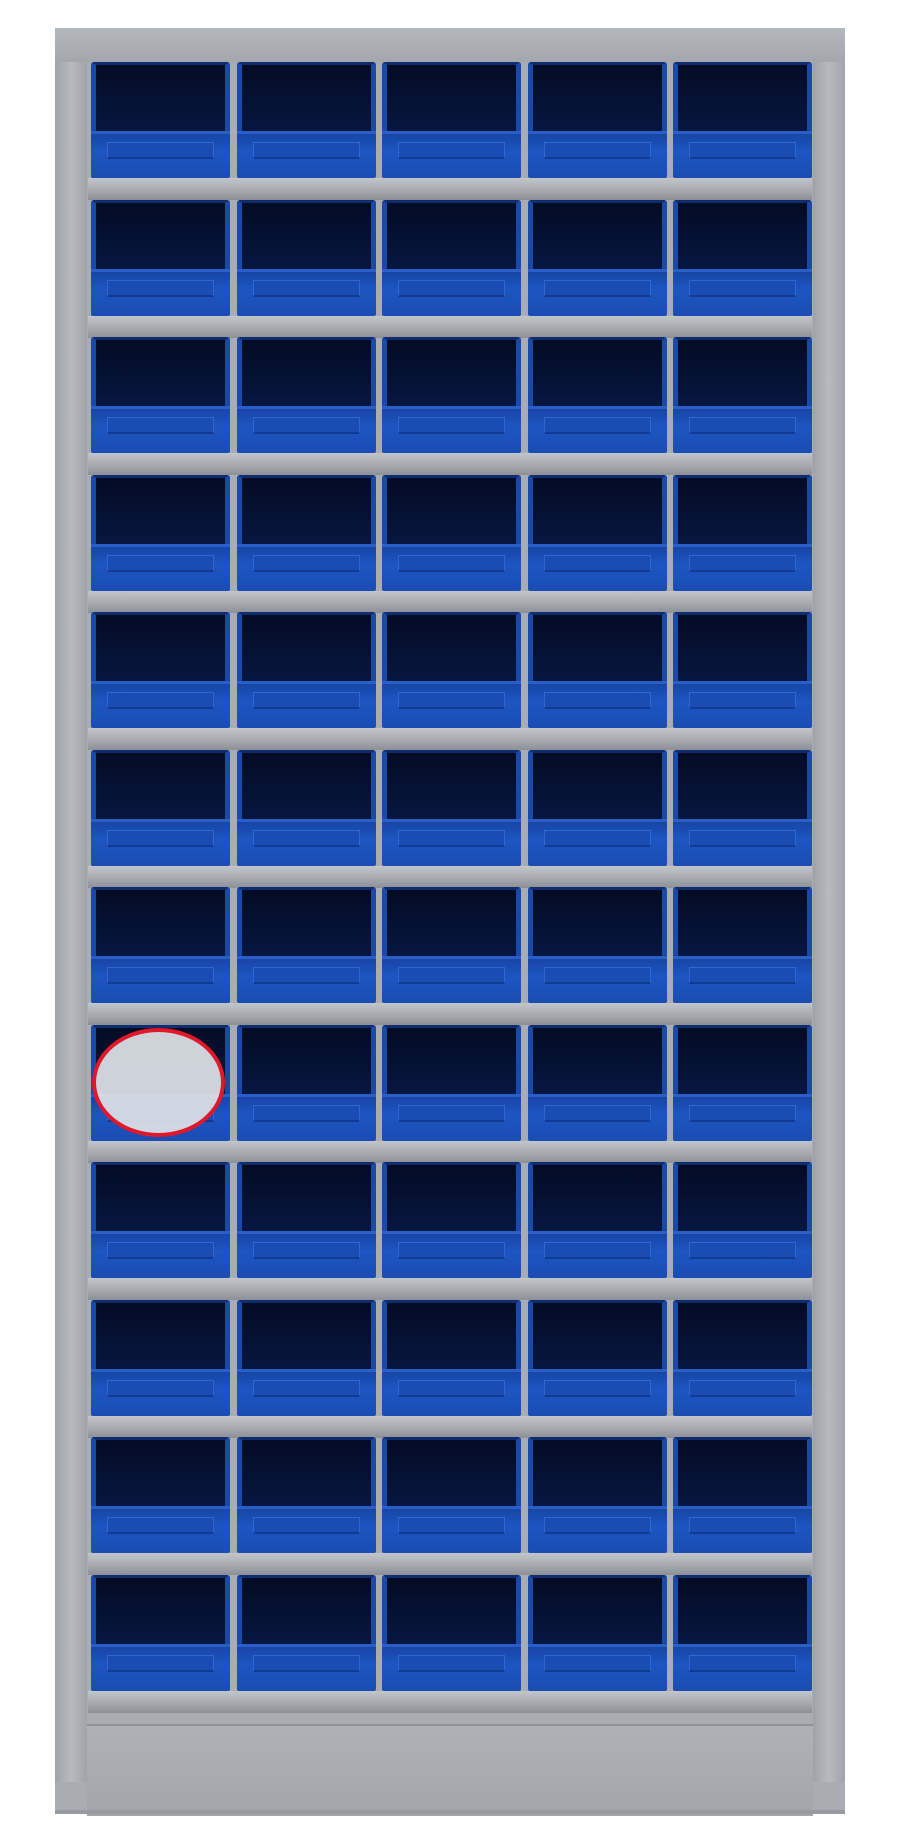 Image resolution: width=898 pixels, height=1846 pixels. Describe the element at coordinates (71, 922) in the screenshot. I see `cabinet-left-post` at that location.